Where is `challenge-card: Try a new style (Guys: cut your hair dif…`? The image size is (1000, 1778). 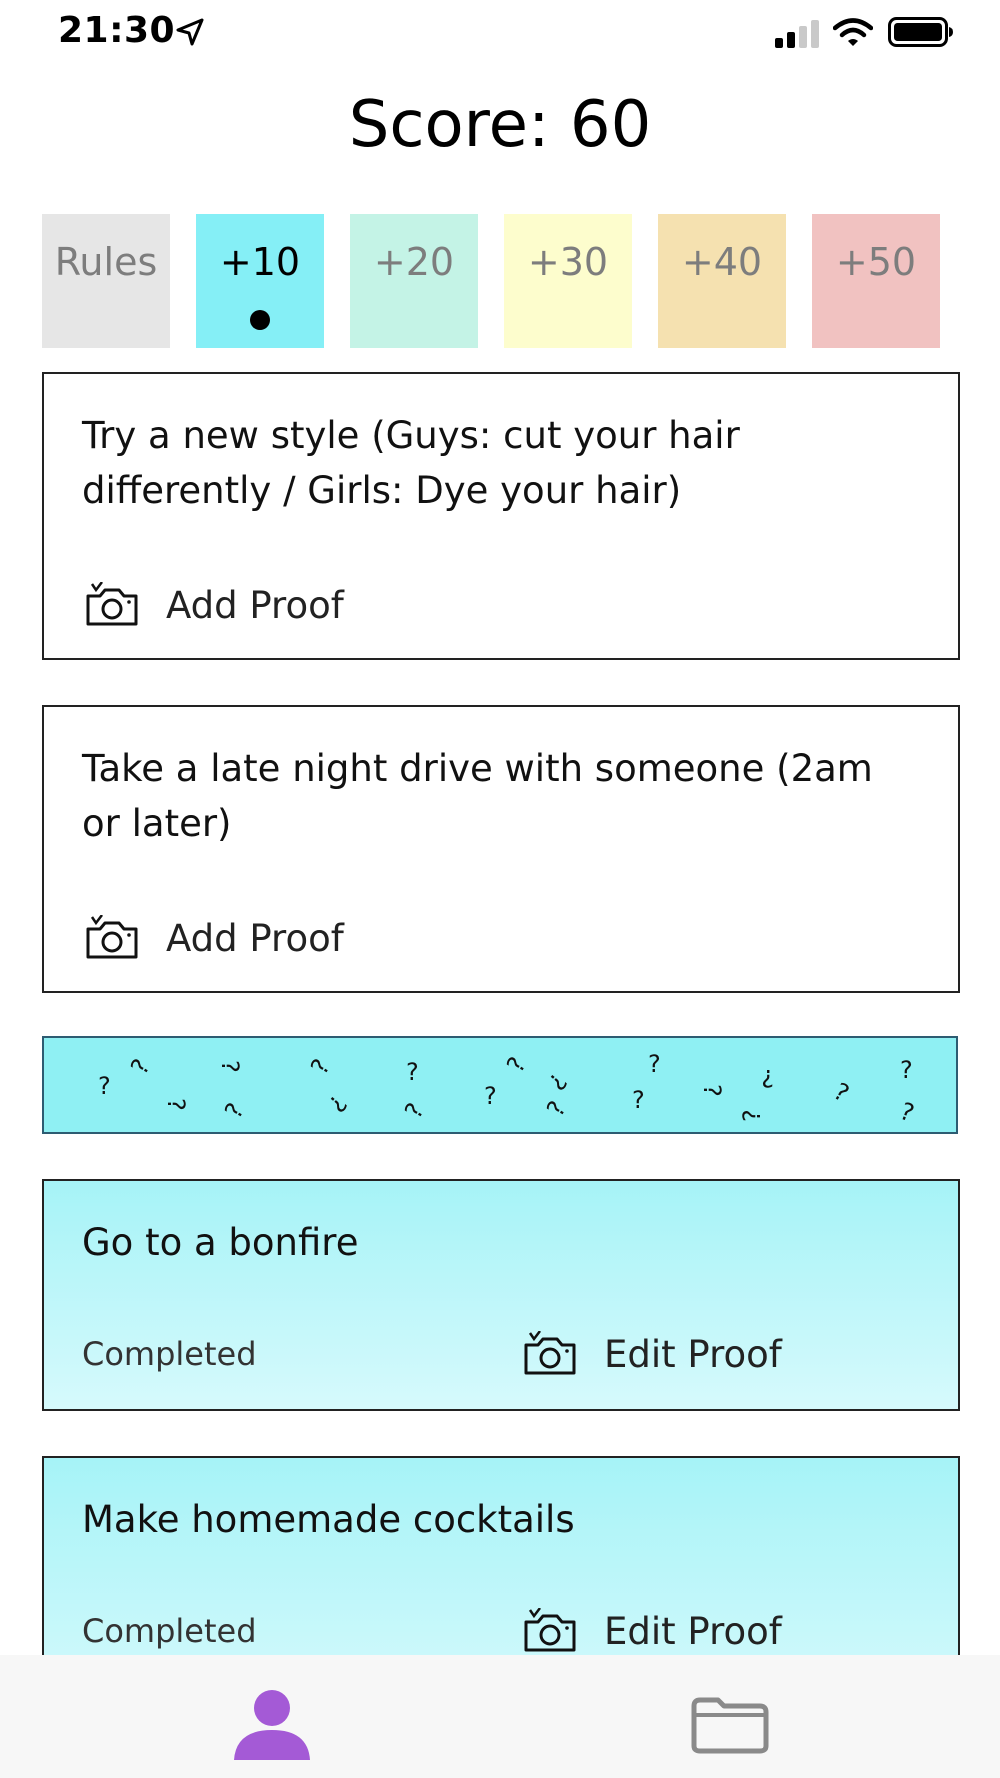
challenge-card: Try a new style (Guys: cut your hair dif… is located at coordinates (501, 516).